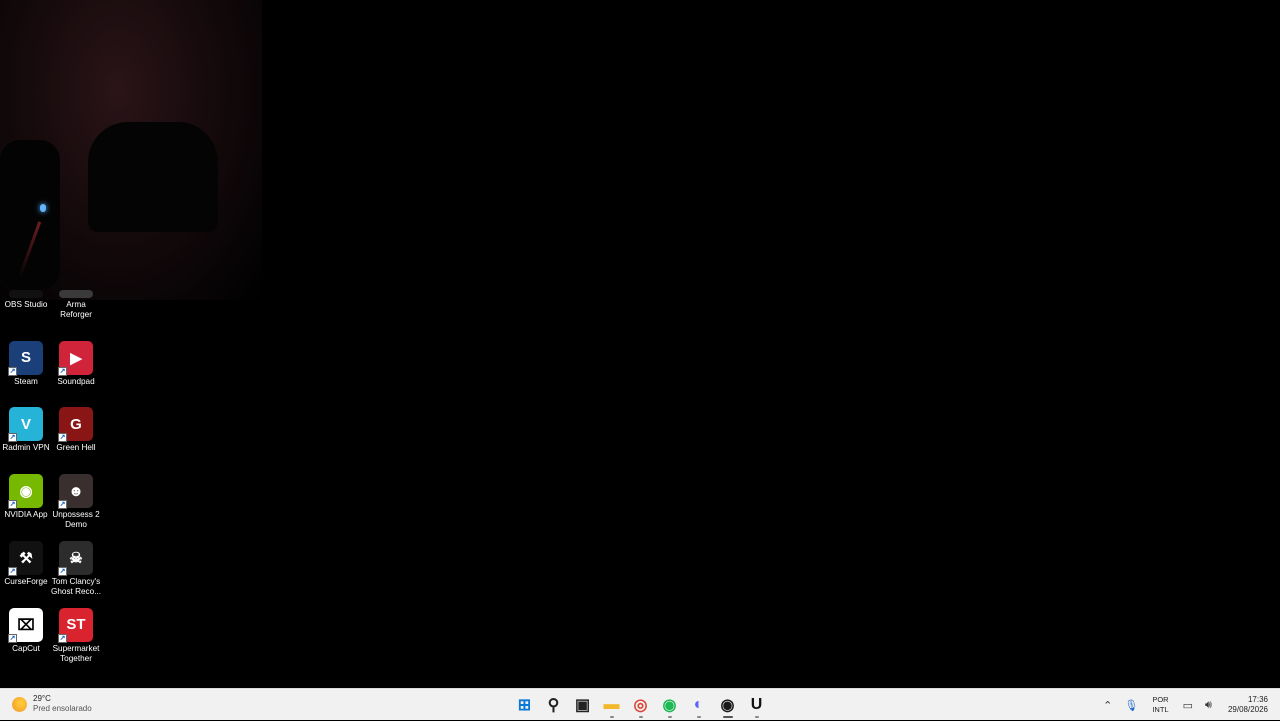  What do you see at coordinates (25, 358) in the screenshot?
I see `app-icon: S ↗` at bounding box center [25, 358].